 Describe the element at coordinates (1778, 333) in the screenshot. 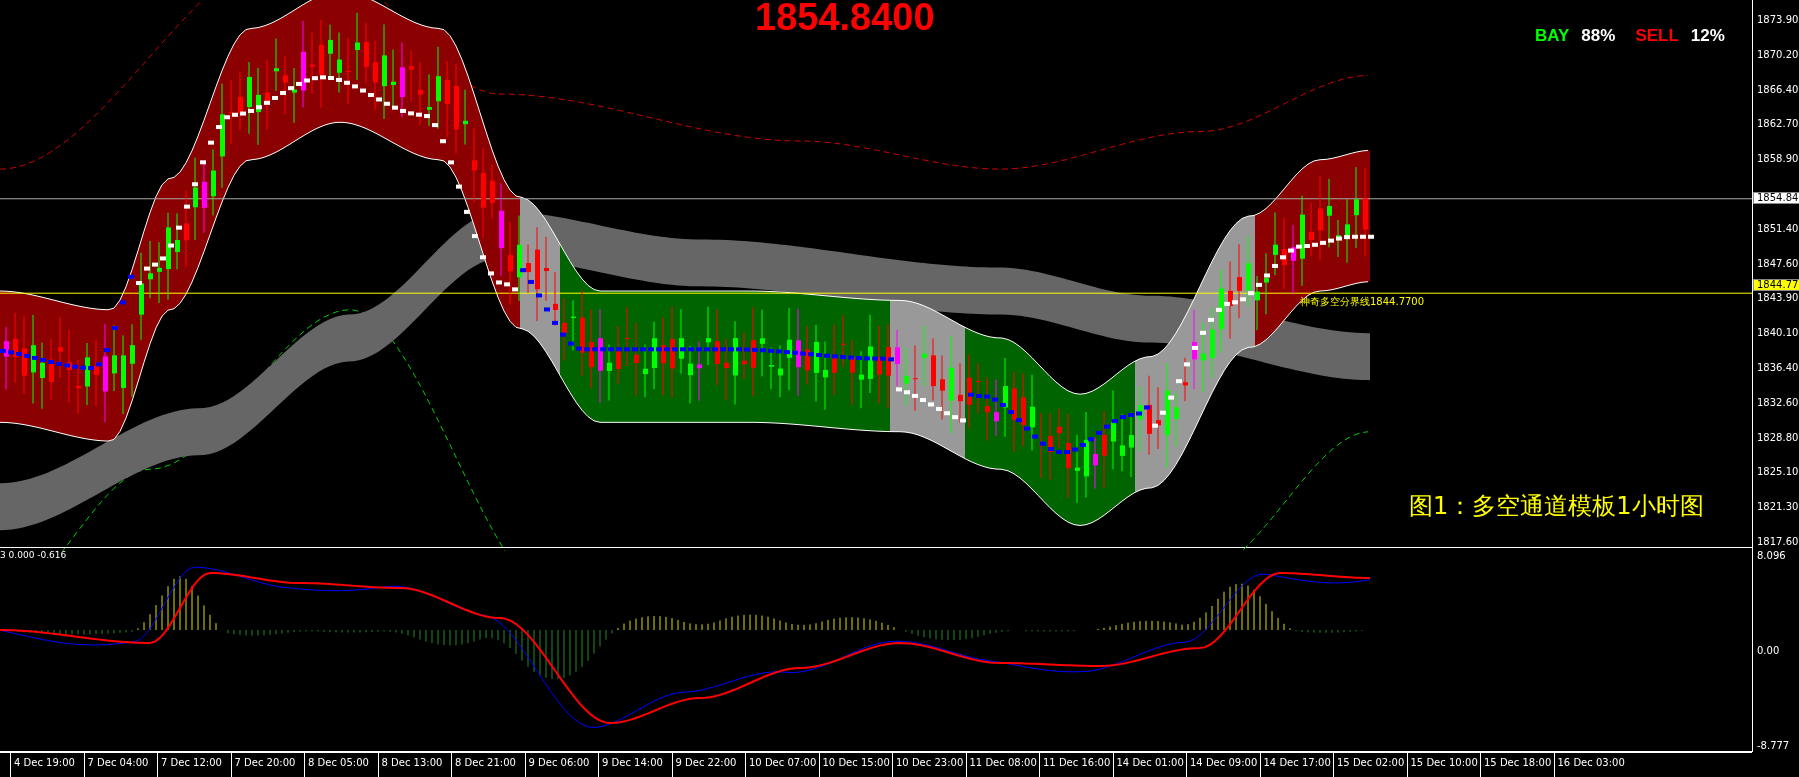

I see `price-label: 1840.10` at that location.